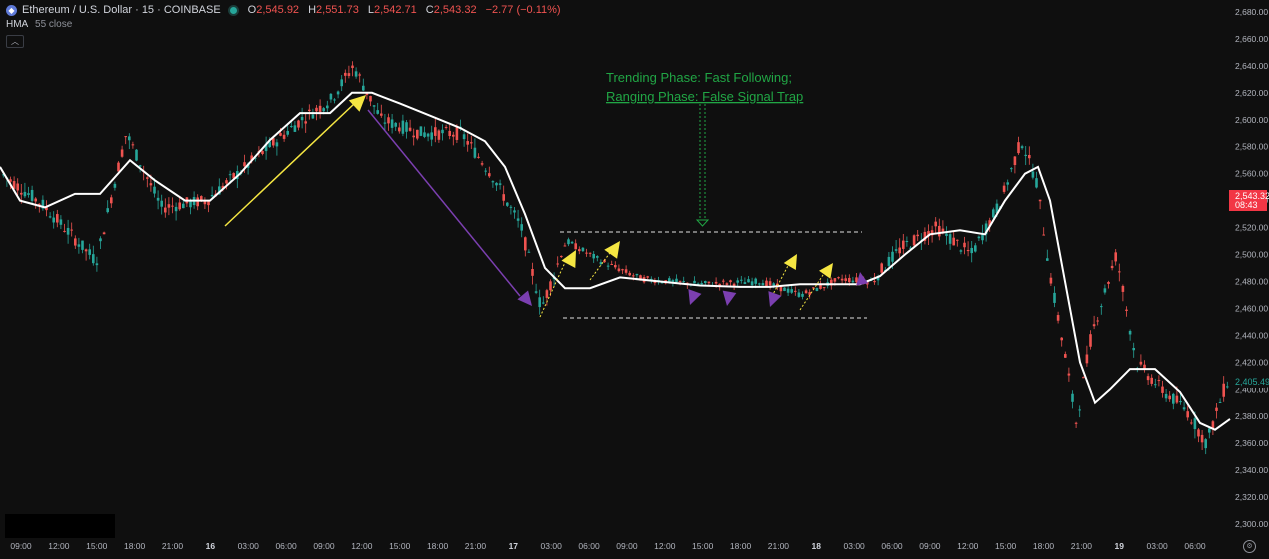 This screenshot has height=559, width=1269. What do you see at coordinates (285, 24) in the screenshot?
I see `indicator-legend: HMA 55 close` at bounding box center [285, 24].